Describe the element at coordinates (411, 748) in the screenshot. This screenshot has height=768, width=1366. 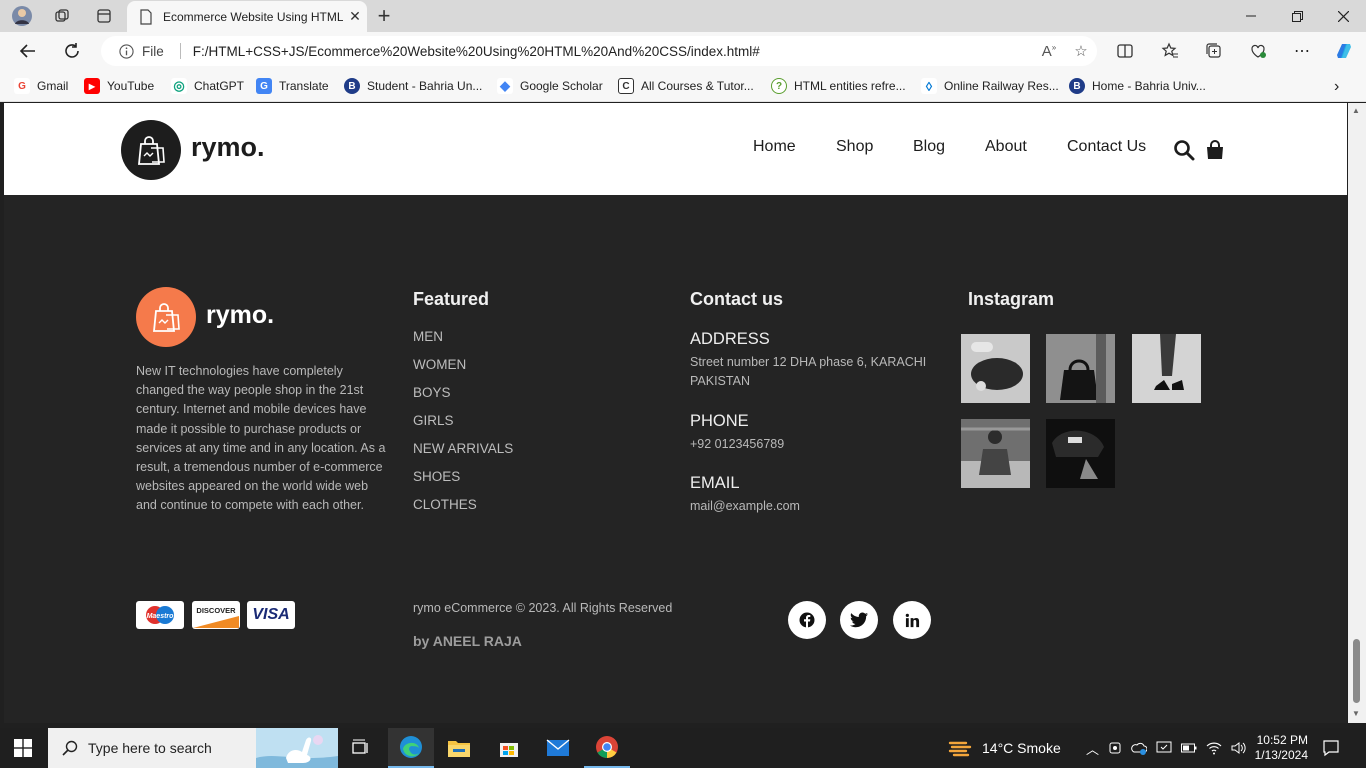
I see `edge-taskbar-icon` at that location.